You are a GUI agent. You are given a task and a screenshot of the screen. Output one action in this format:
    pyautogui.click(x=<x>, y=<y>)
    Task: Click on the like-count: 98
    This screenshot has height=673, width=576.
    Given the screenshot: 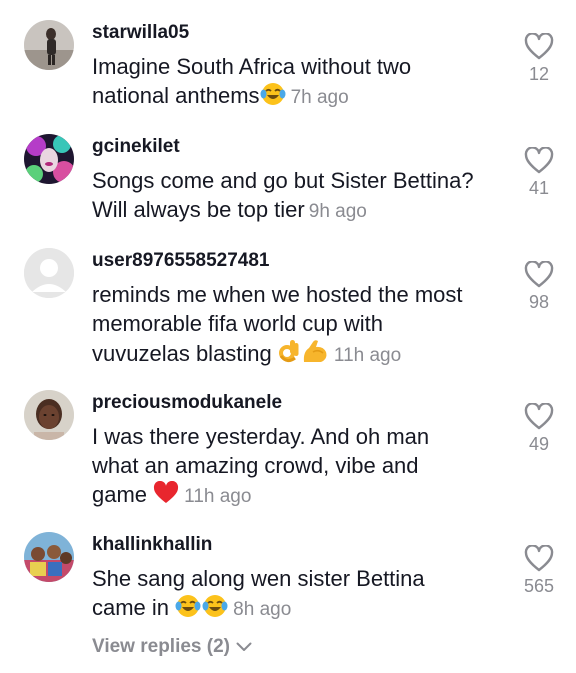 What is the action you would take?
    pyautogui.click(x=539, y=302)
    